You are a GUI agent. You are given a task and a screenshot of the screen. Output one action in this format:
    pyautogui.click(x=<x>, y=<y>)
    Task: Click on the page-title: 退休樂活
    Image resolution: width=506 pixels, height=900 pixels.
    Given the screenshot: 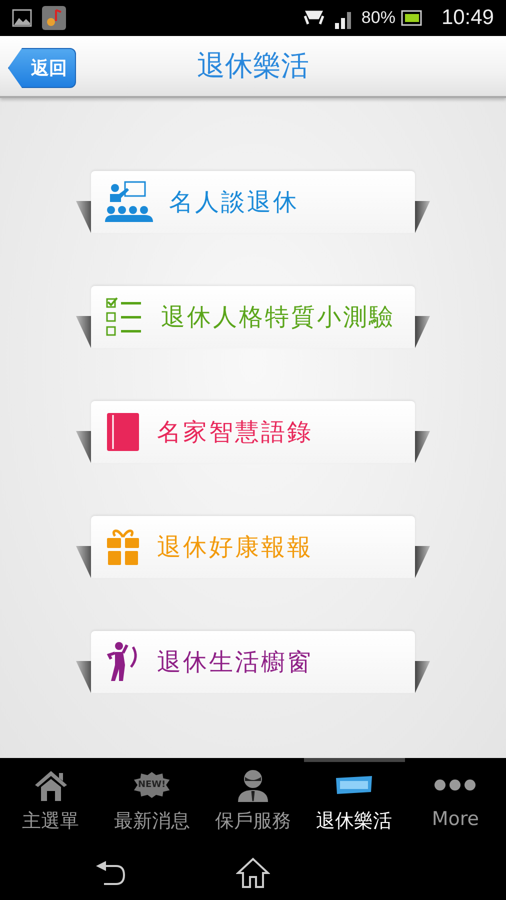 What is the action you would take?
    pyautogui.click(x=253, y=66)
    